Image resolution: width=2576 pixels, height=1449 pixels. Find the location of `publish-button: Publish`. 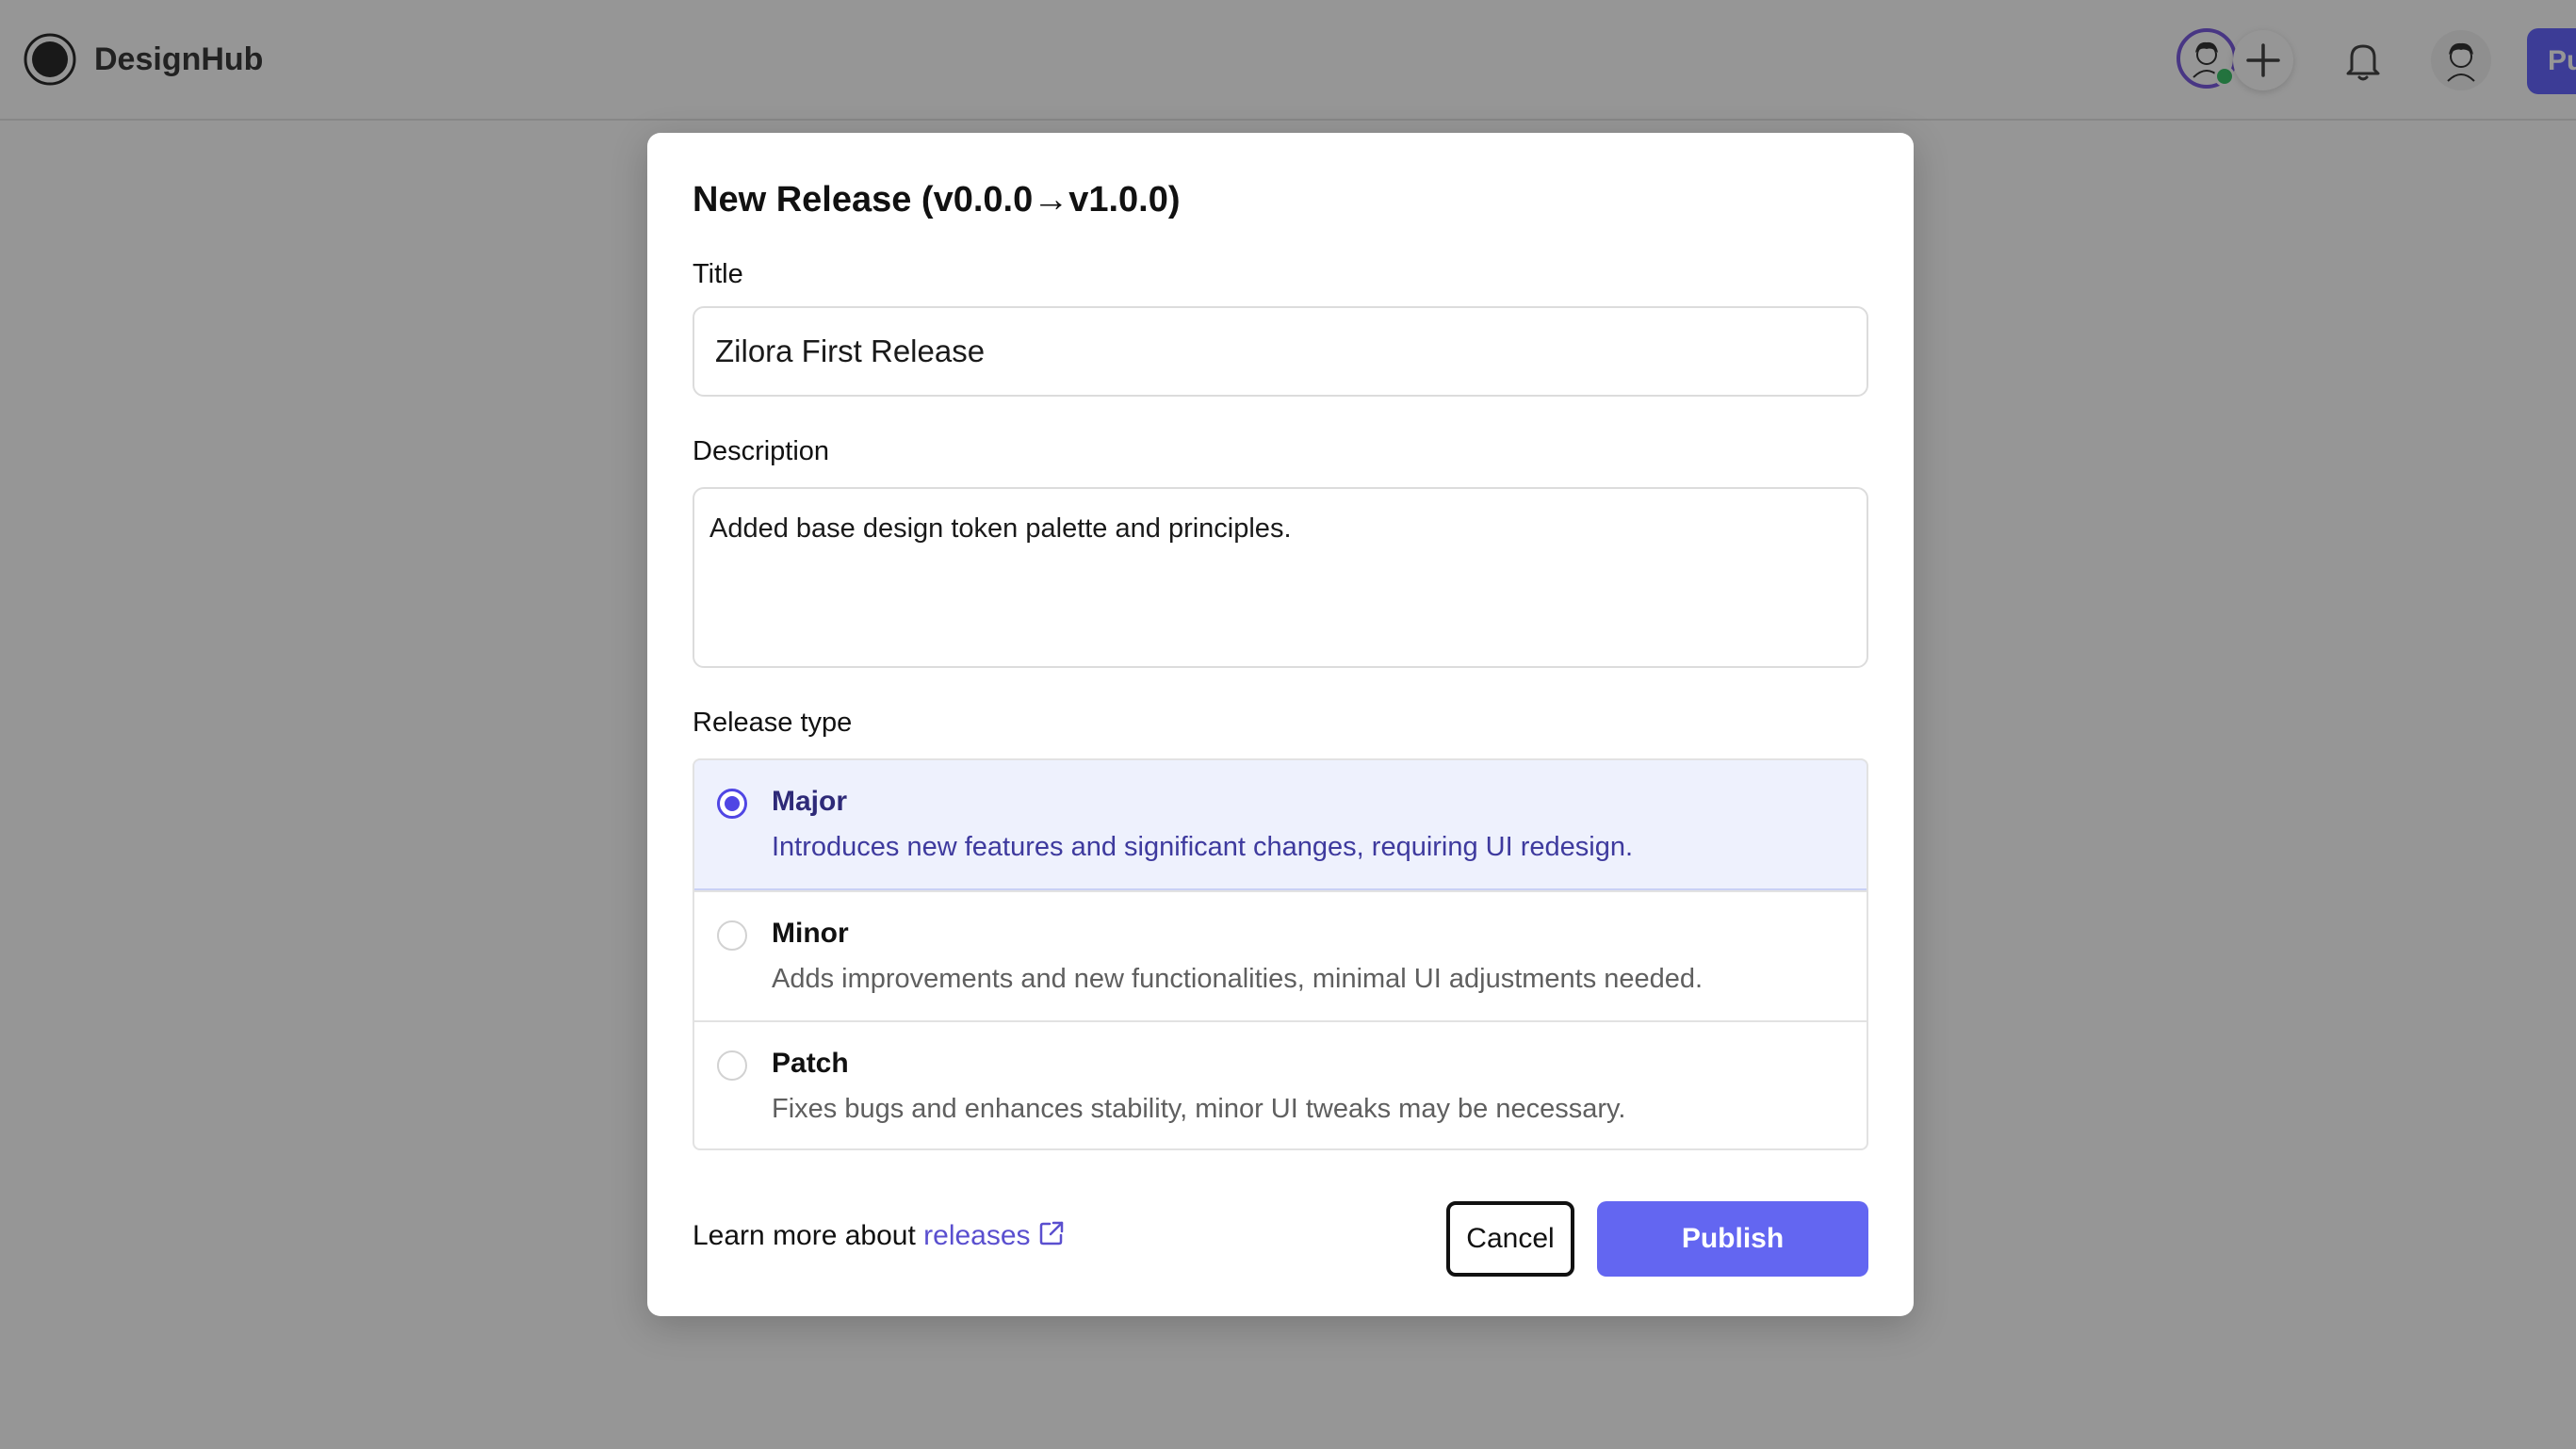

publish-button: Publish is located at coordinates (1732, 1239).